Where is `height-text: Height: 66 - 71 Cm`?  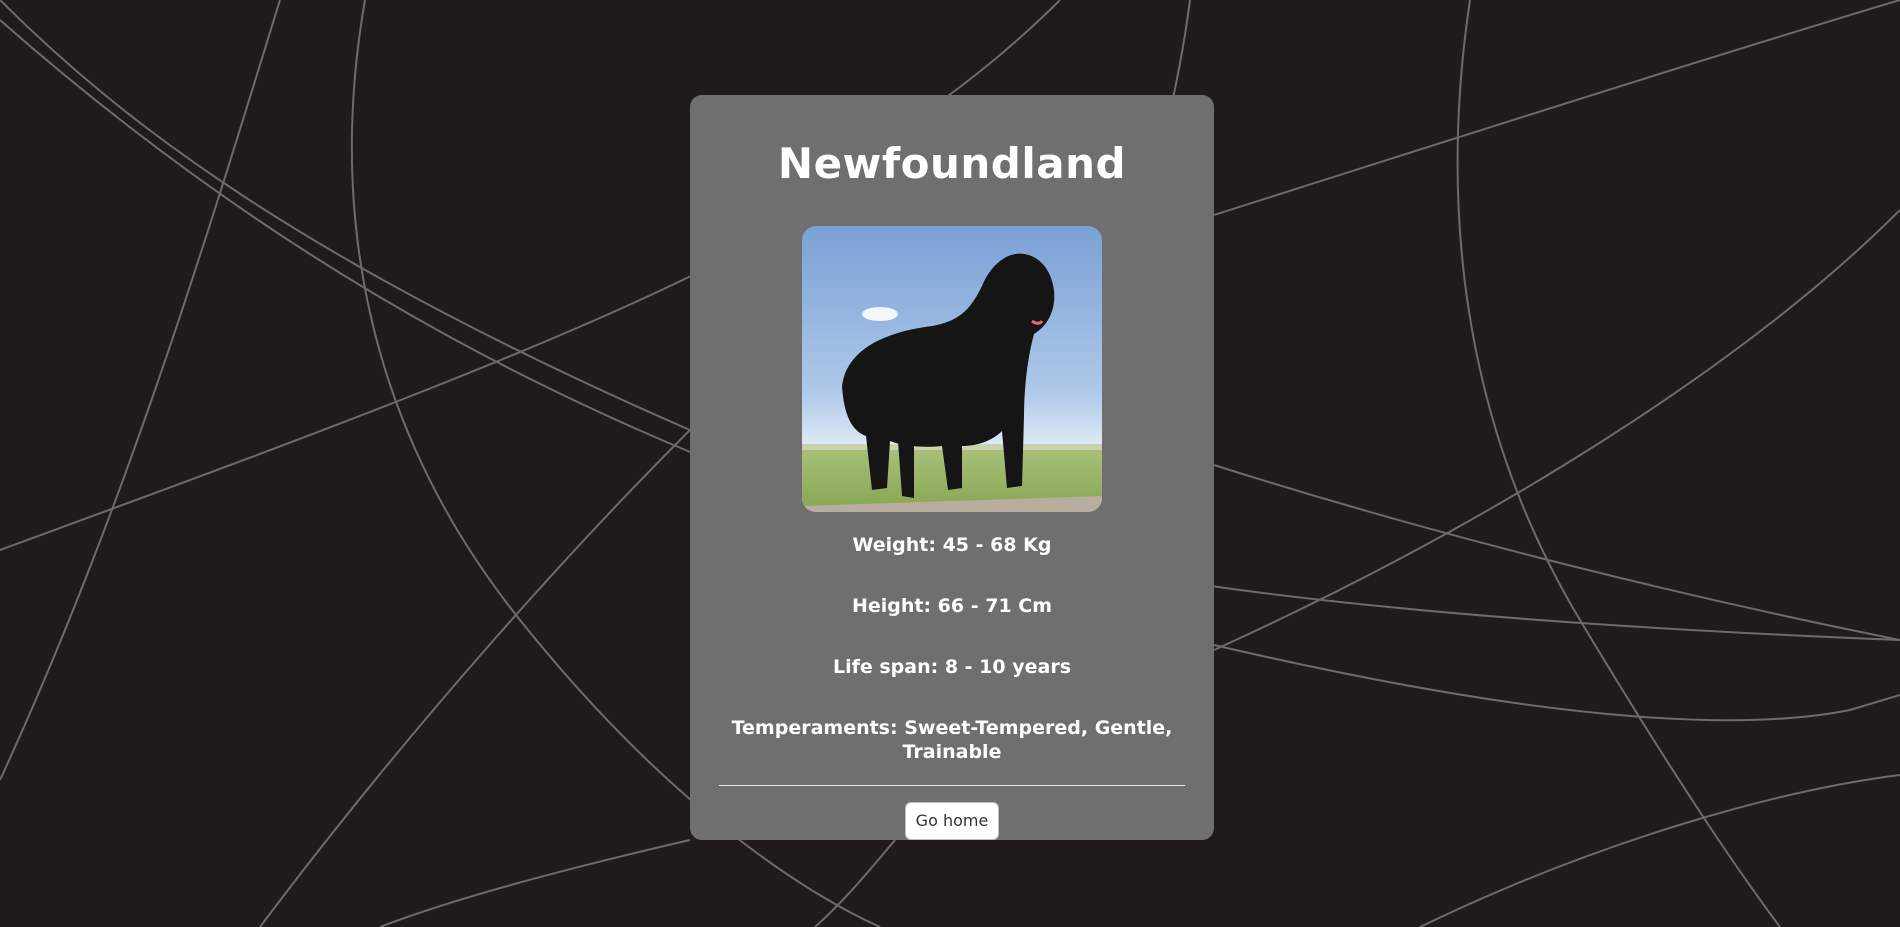 height-text: Height: 66 - 71 Cm is located at coordinates (952, 605).